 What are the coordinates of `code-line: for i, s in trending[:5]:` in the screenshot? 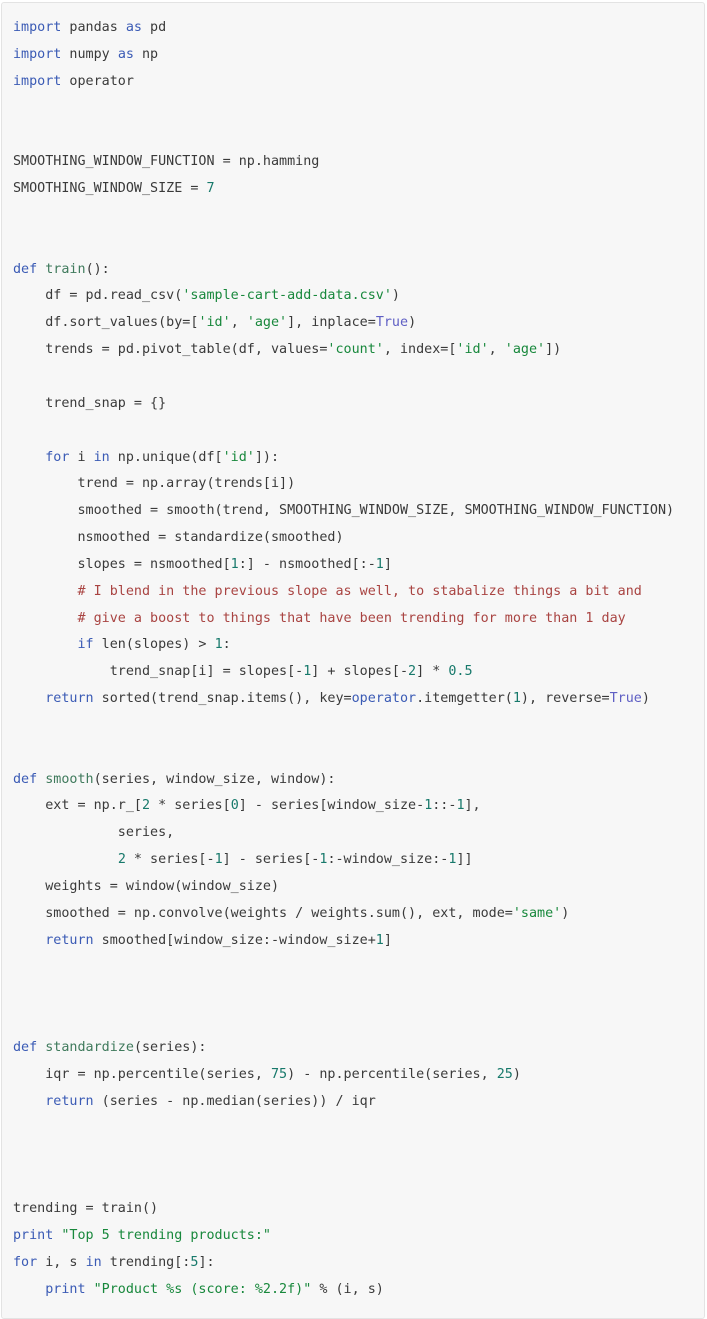 It's located at (114, 1262).